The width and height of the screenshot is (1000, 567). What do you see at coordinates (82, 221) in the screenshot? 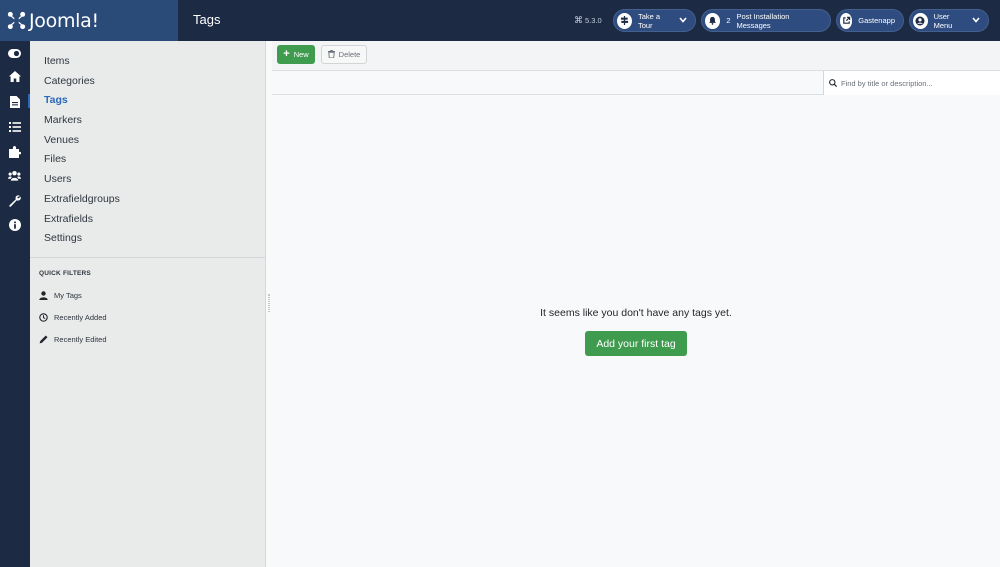
I see `sidebar-item-extrafields: Extrafields` at bounding box center [82, 221].